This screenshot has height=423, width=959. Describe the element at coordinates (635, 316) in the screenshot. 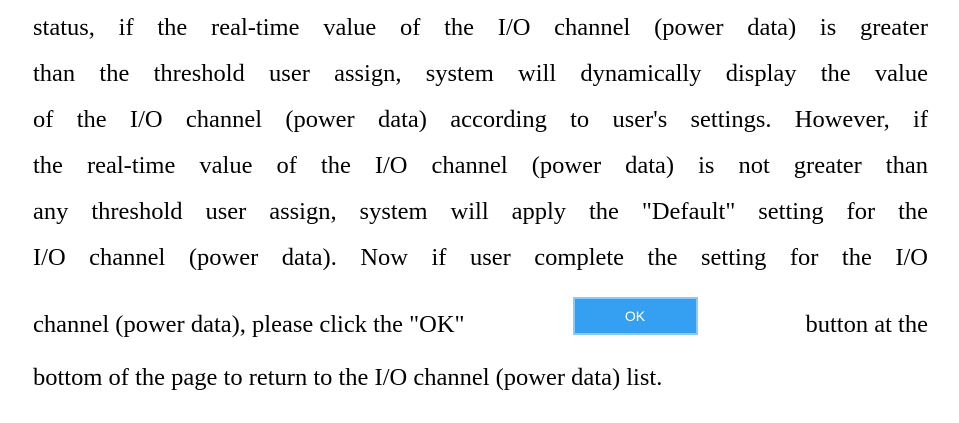

I see `ok-button: OK` at that location.